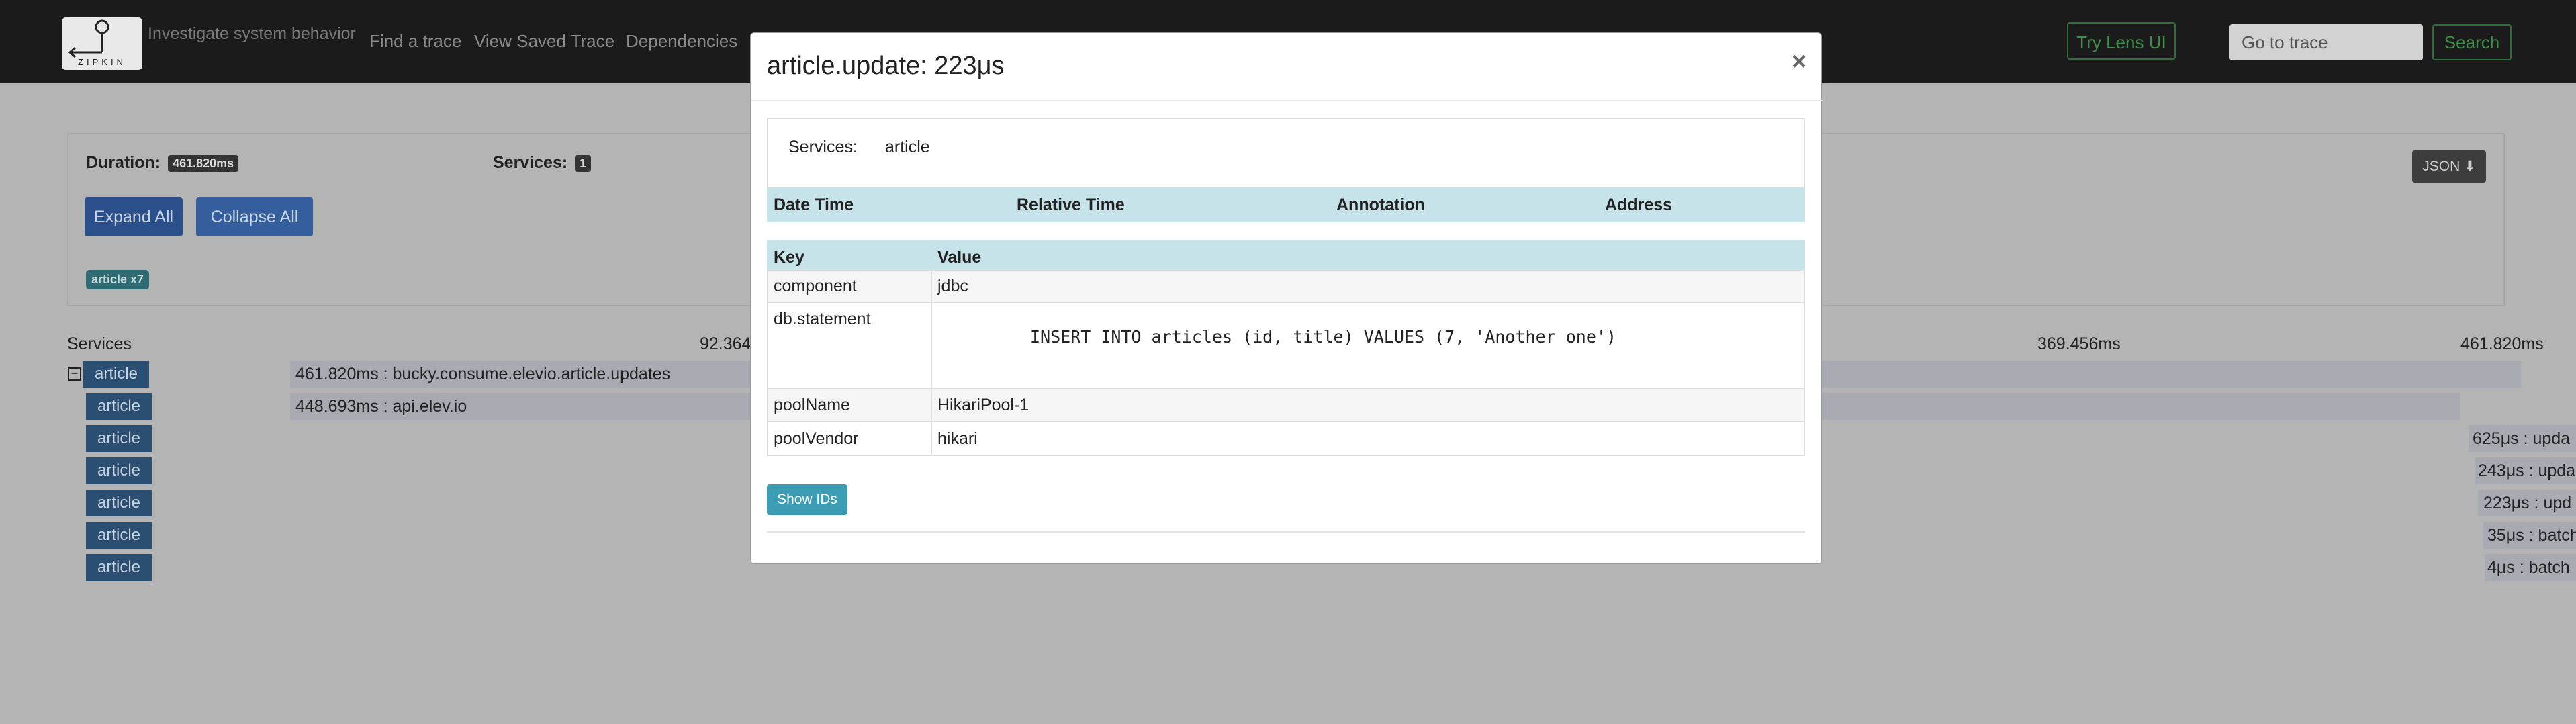  I want to click on tag-key: poolVendor, so click(849, 438).